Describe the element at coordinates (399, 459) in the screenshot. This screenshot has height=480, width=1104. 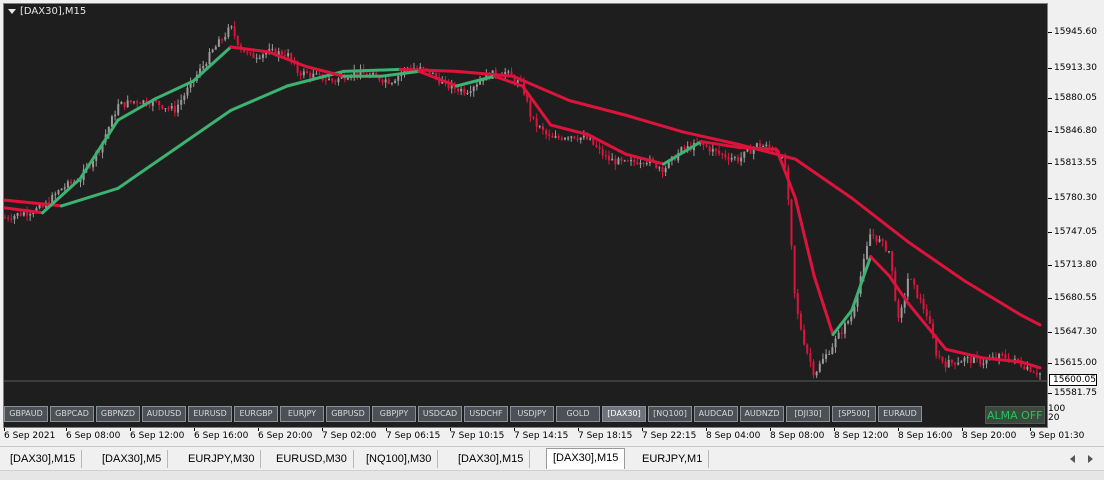
I see `chart-tab: [NQ100],M30` at that location.